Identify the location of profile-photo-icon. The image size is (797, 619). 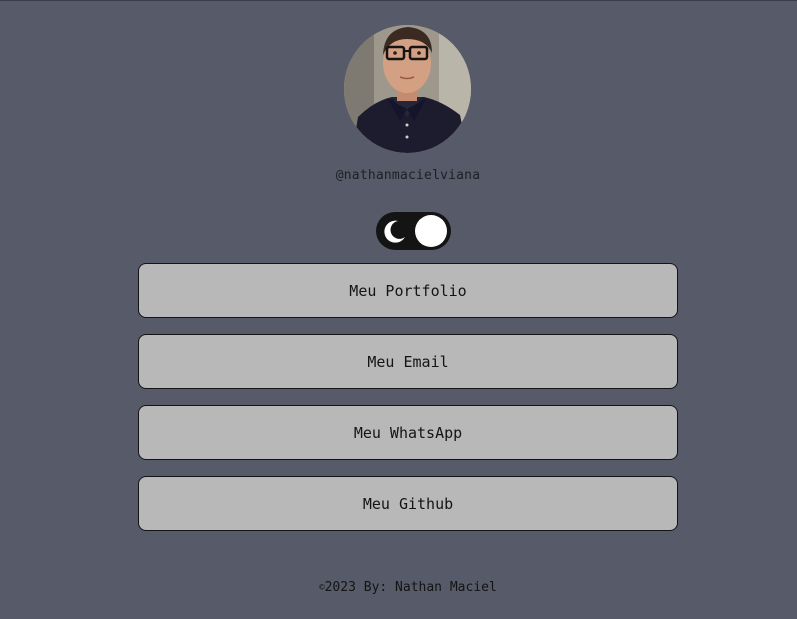
(407, 89).